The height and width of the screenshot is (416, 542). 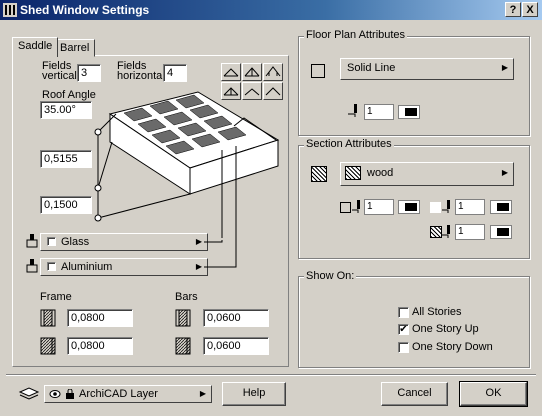 I want to click on section-pen-3-input: 1, so click(x=470, y=232).